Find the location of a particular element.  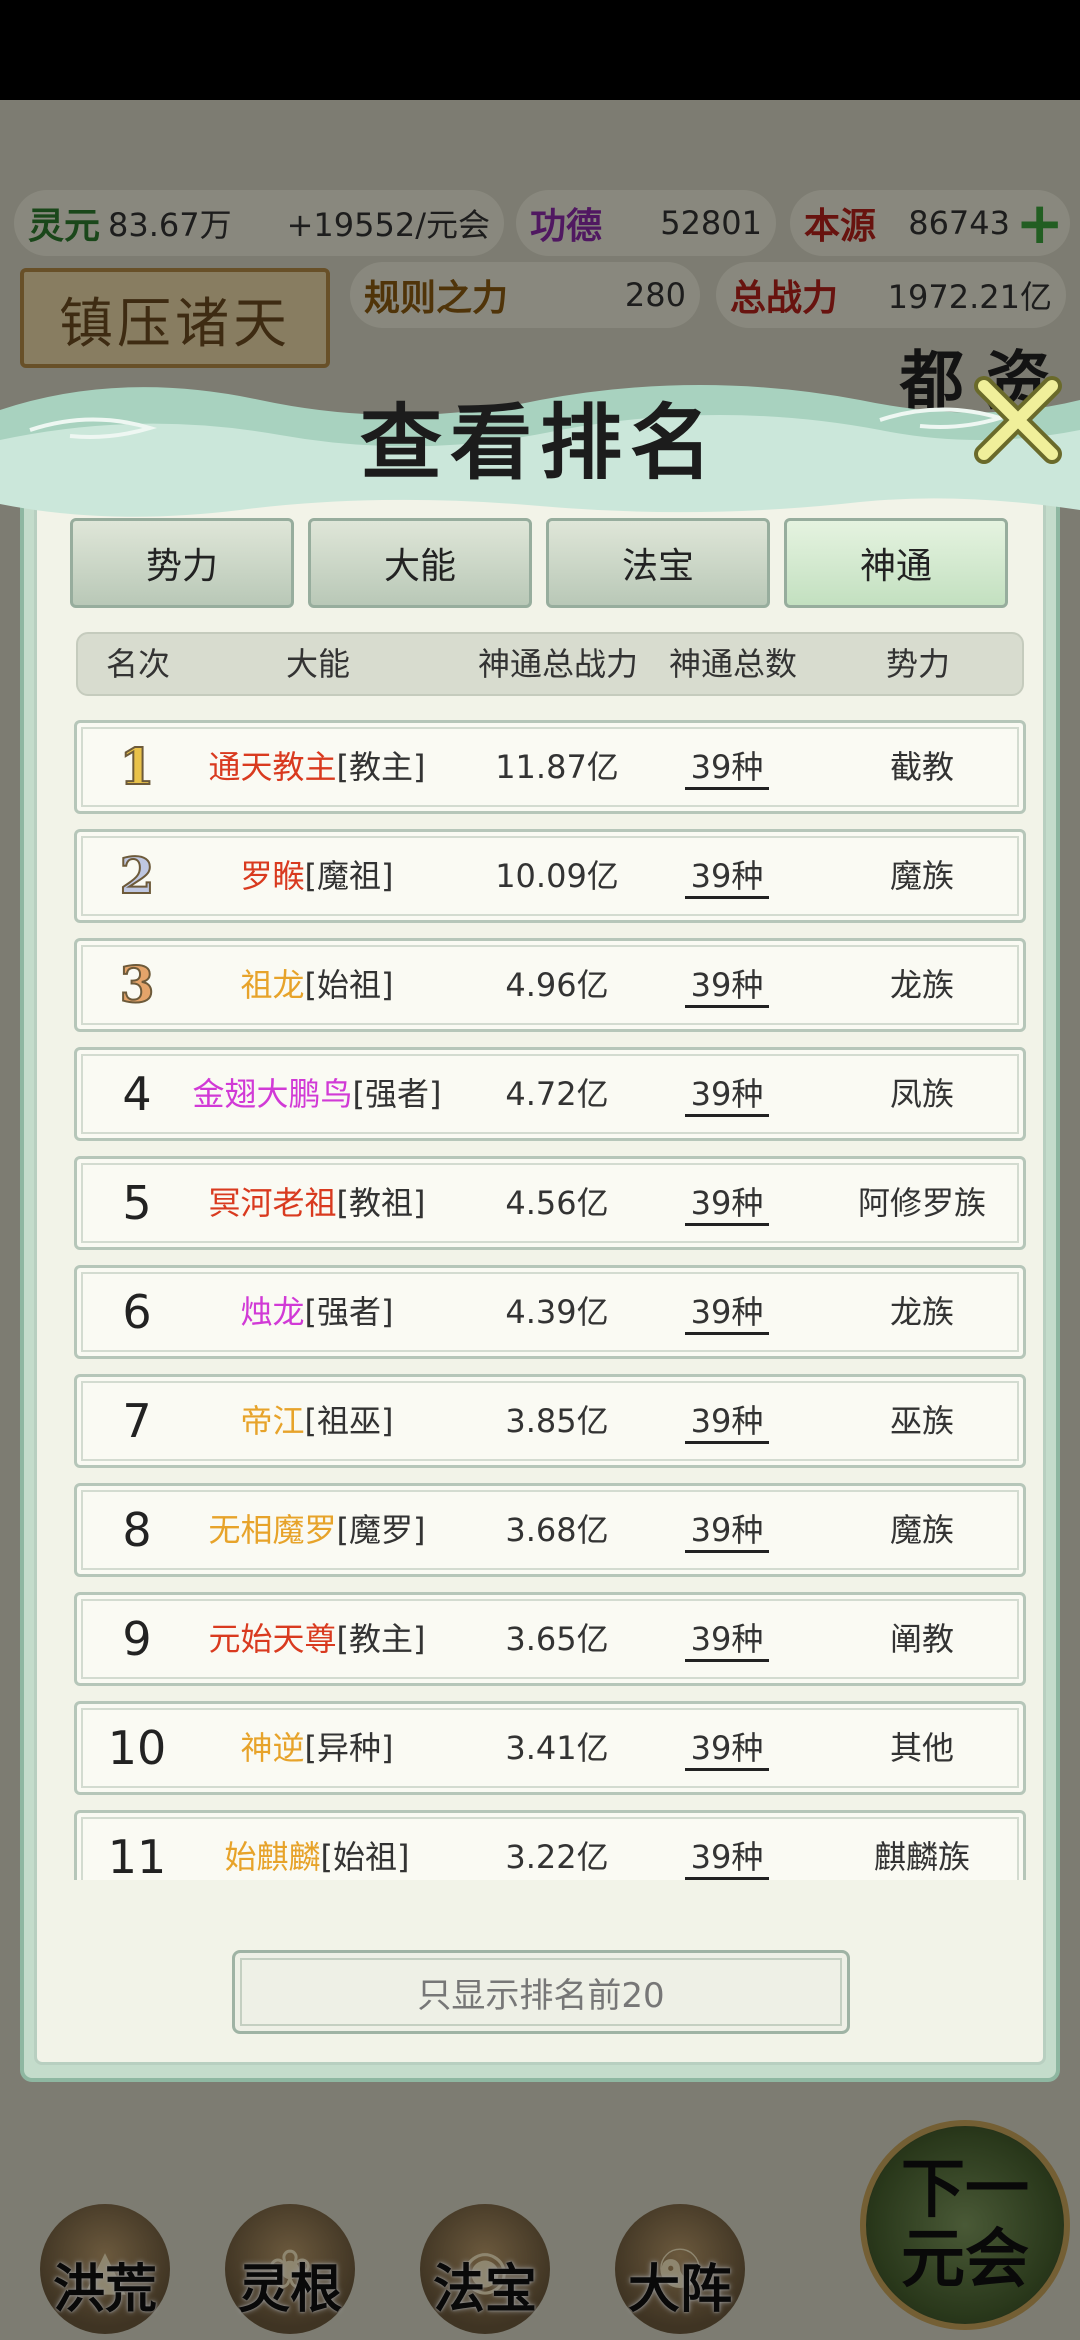

tab-faction: 势力 is located at coordinates (182, 563).